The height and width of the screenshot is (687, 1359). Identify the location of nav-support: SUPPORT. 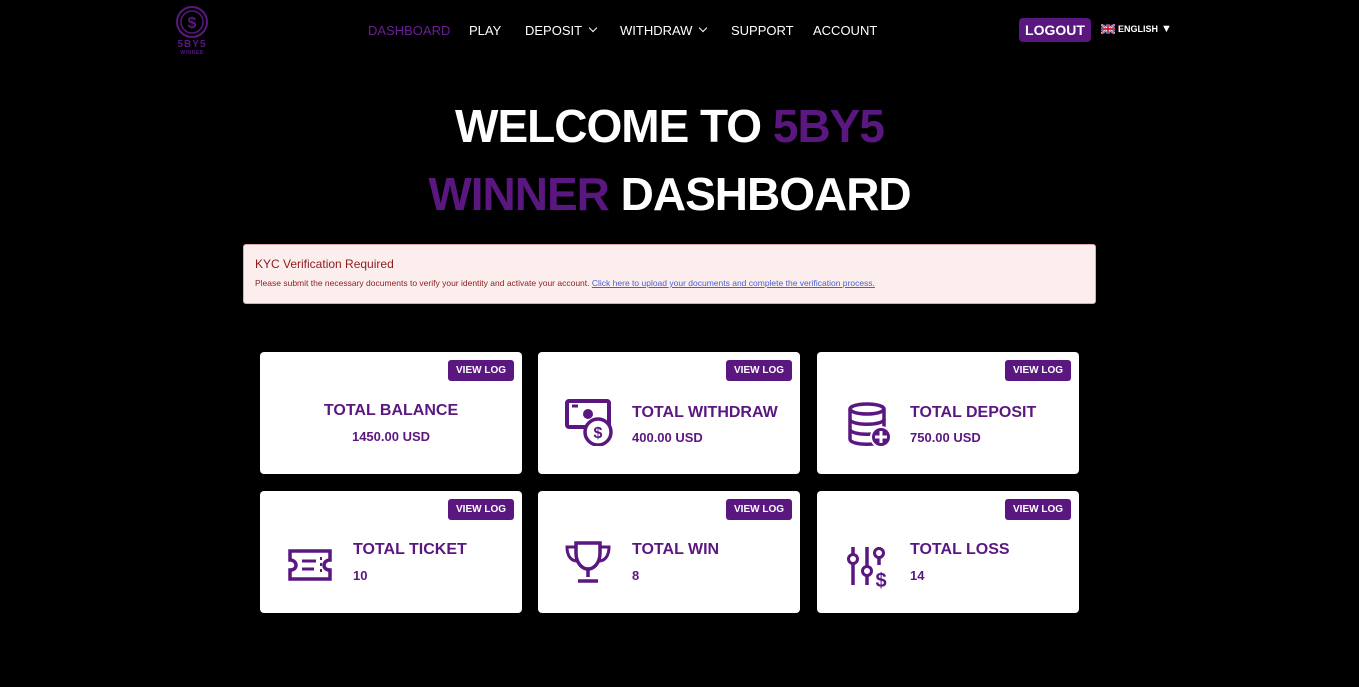
(772, 30).